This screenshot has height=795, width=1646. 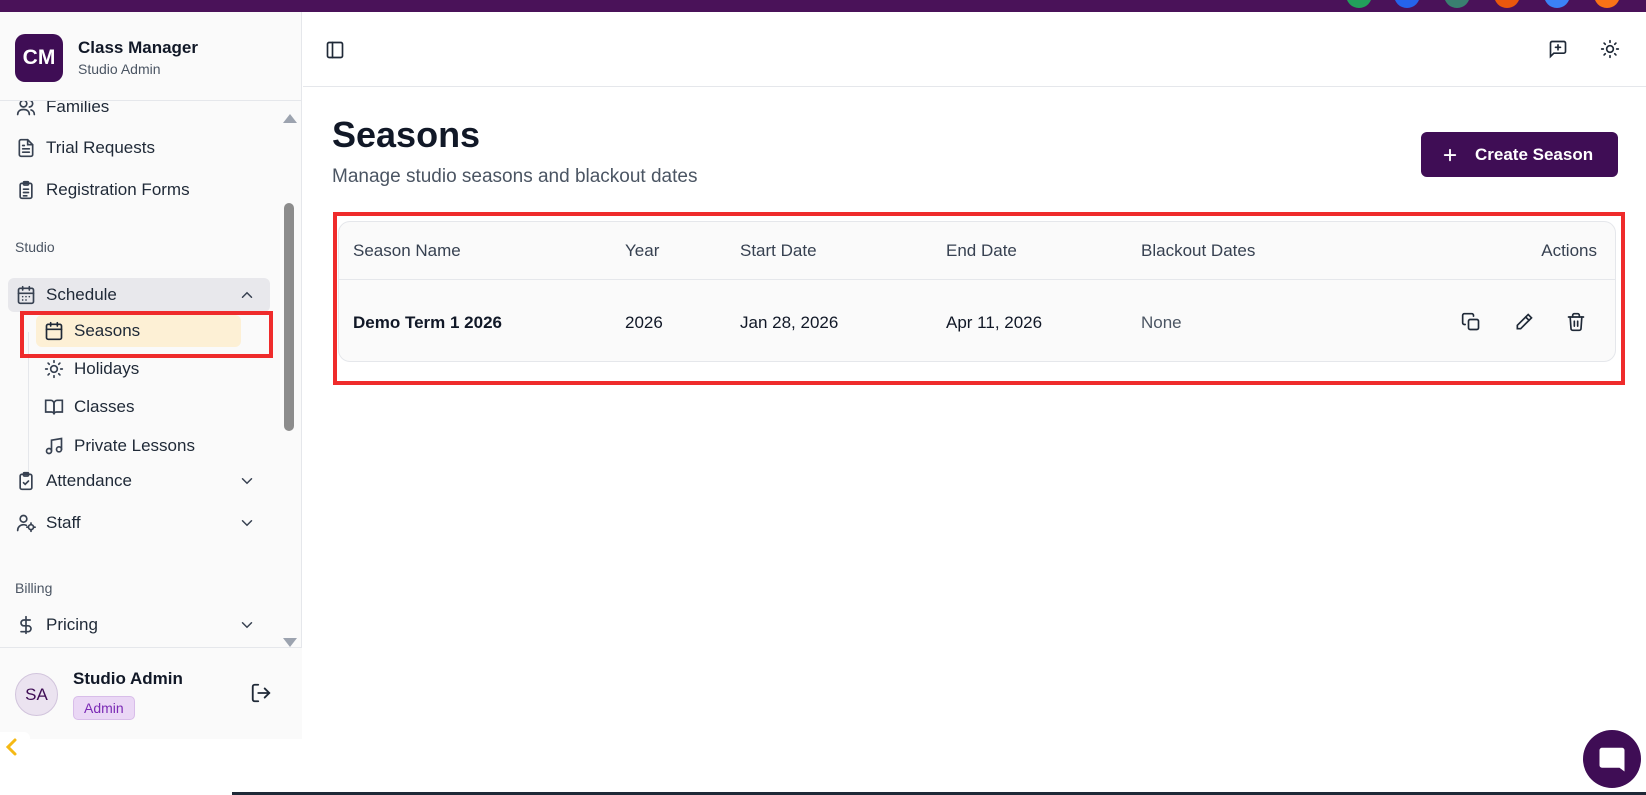 I want to click on section-label-studio: Studio, so click(x=35, y=247).